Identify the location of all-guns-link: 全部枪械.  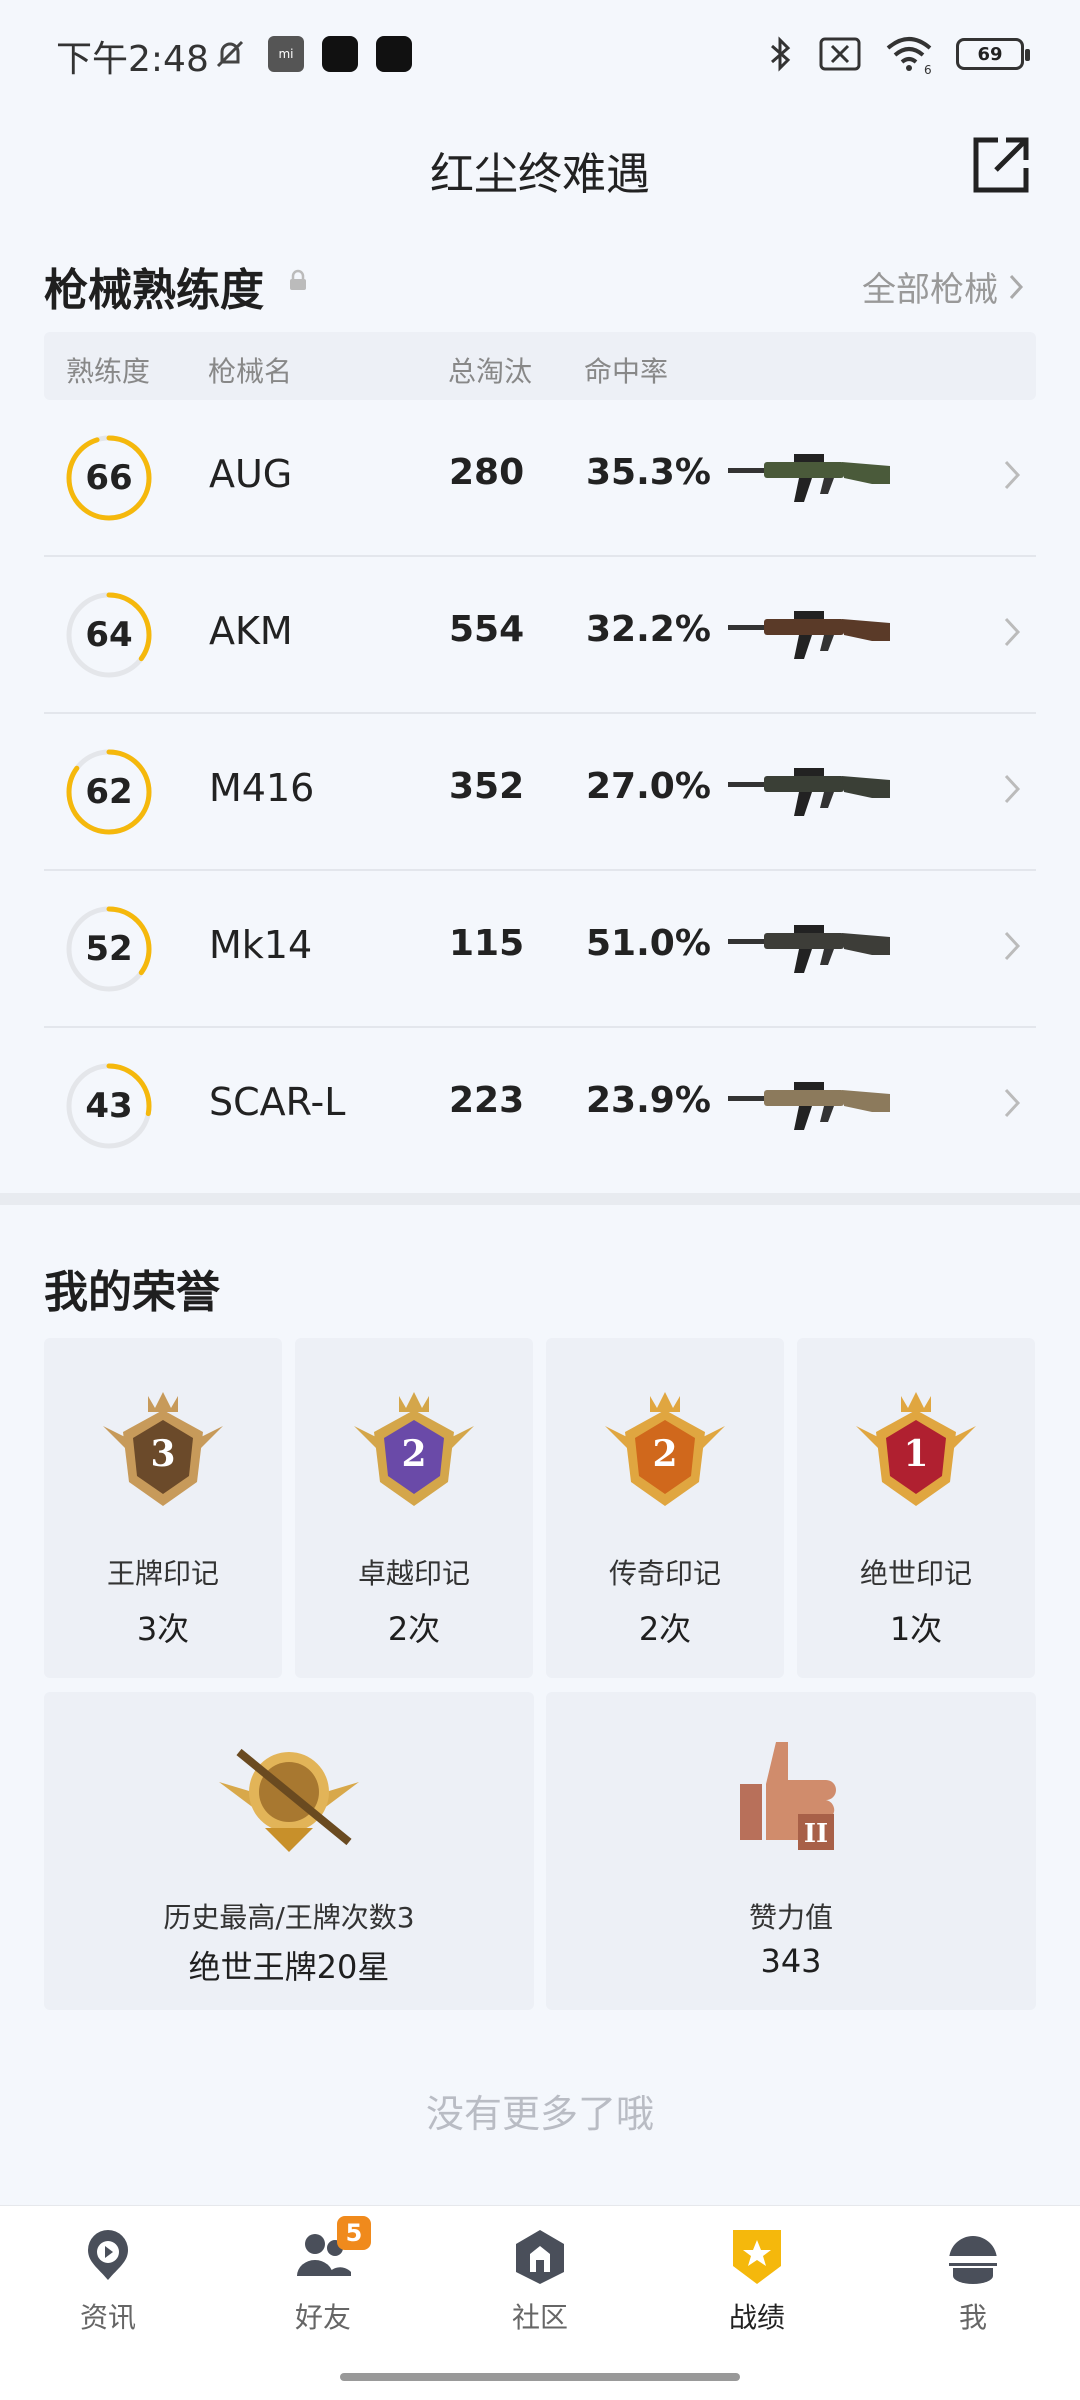
(943, 286).